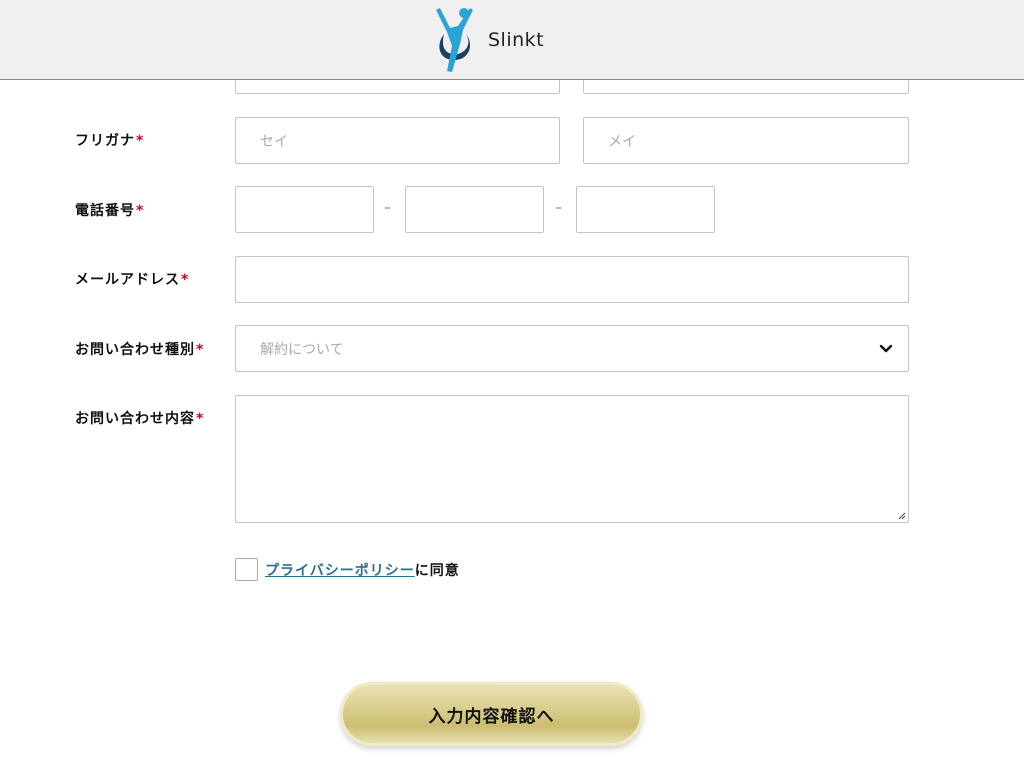 The image size is (1024, 764). I want to click on inquiry-type-selected: 解約について, so click(302, 349).